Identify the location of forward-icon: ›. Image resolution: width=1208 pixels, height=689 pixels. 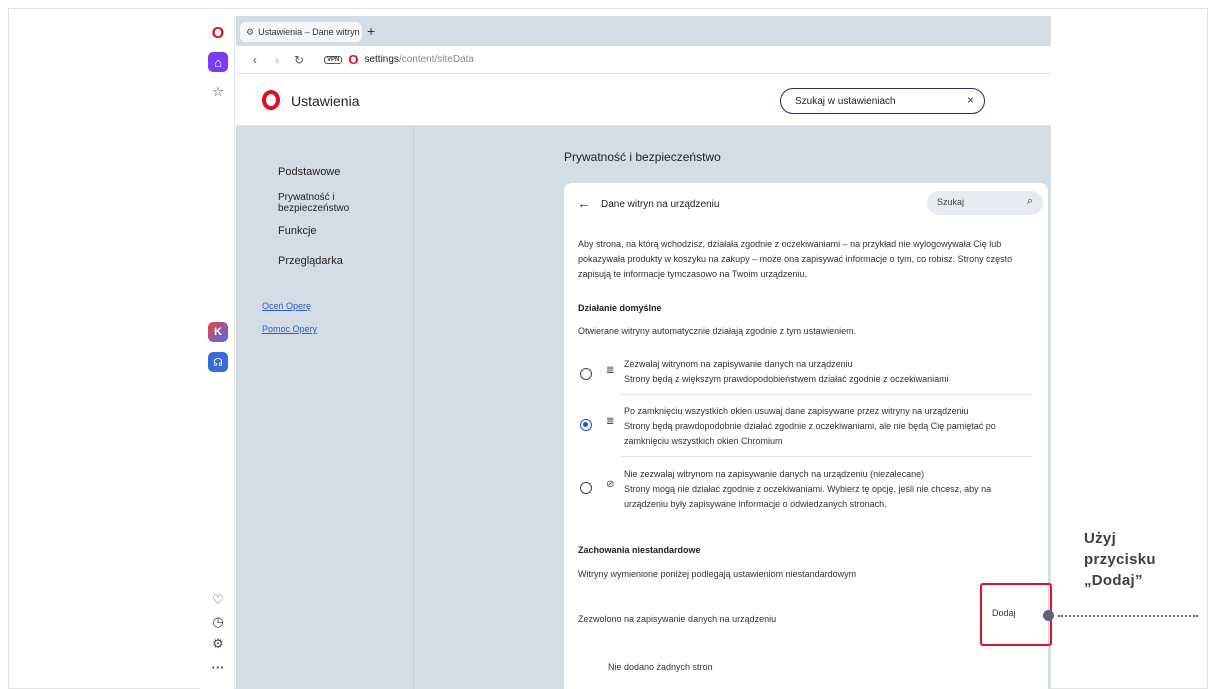
(277, 60).